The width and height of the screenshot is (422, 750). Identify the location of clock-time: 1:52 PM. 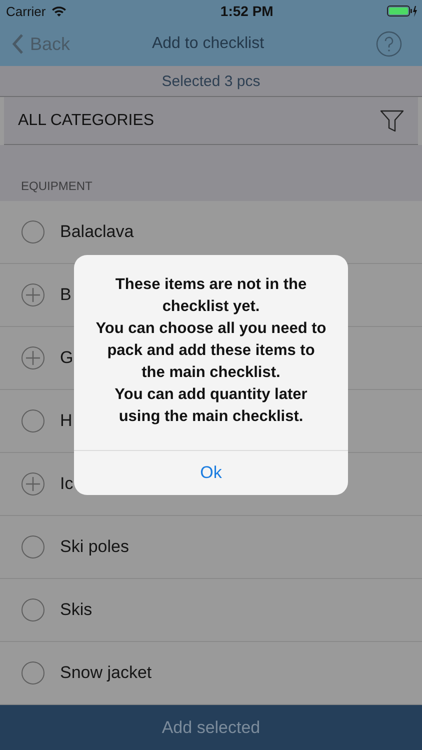
(247, 11).